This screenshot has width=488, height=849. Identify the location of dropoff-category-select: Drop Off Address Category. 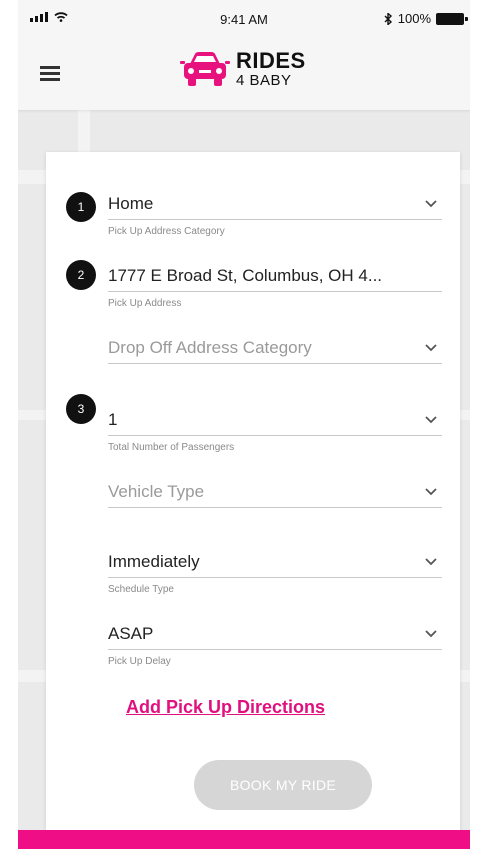
(275, 348).